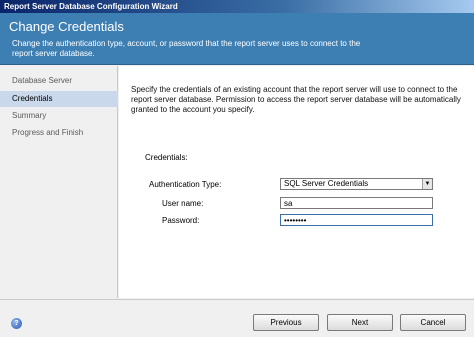  Describe the element at coordinates (356, 220) in the screenshot. I see `password-field` at that location.